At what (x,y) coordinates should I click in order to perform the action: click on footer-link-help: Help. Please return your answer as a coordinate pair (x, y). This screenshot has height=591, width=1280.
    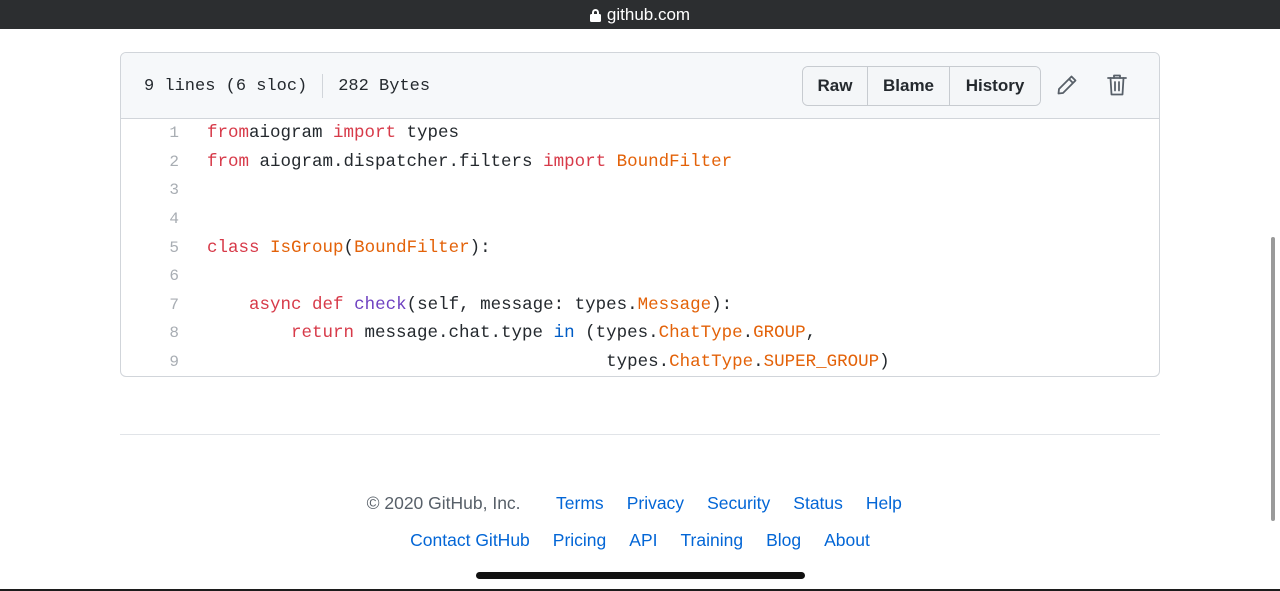
    Looking at the image, I should click on (884, 503).